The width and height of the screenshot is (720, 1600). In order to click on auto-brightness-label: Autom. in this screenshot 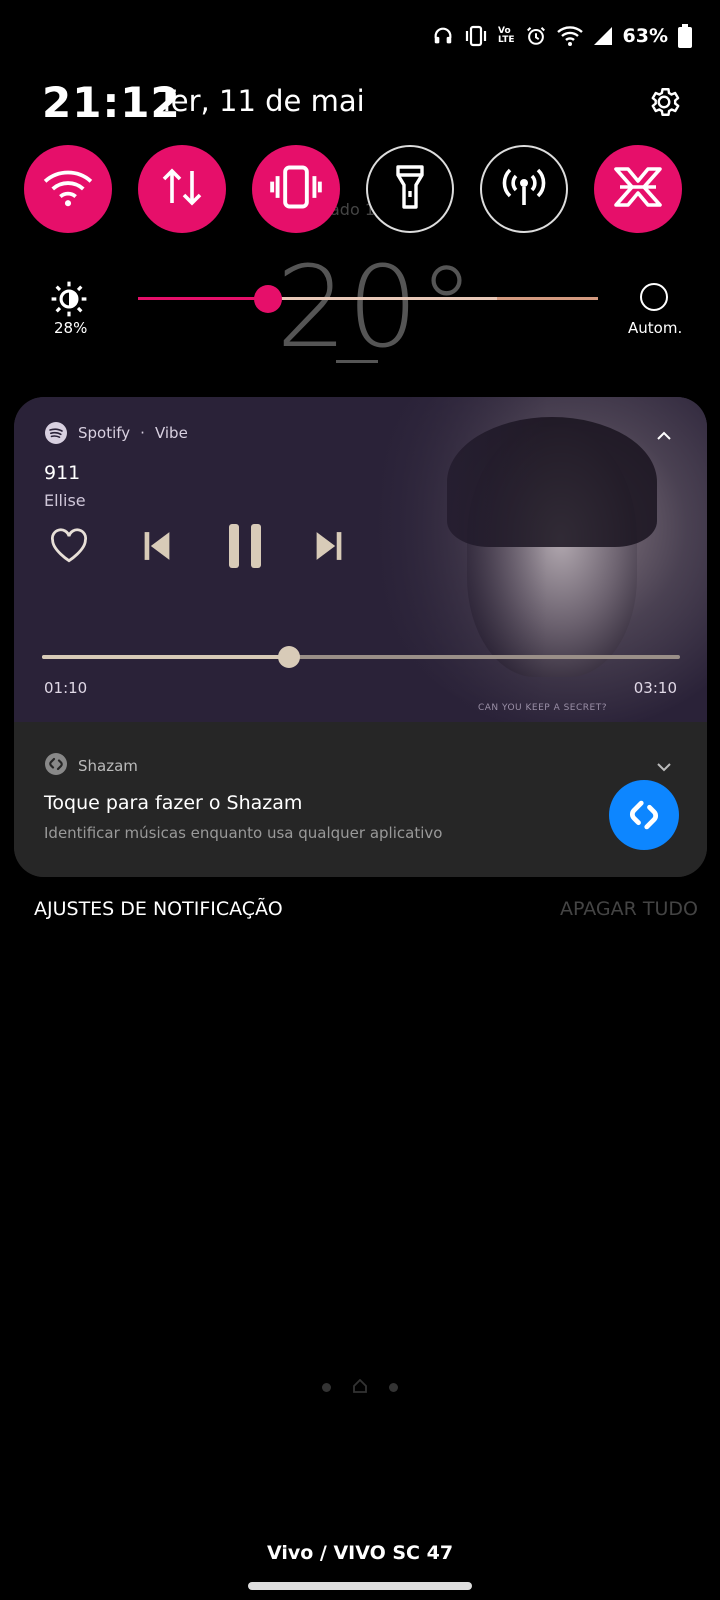, I will do `click(655, 328)`.